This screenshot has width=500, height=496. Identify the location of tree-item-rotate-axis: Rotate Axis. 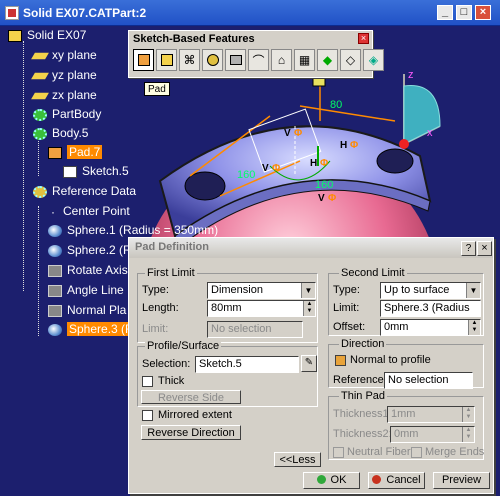
(88, 270).